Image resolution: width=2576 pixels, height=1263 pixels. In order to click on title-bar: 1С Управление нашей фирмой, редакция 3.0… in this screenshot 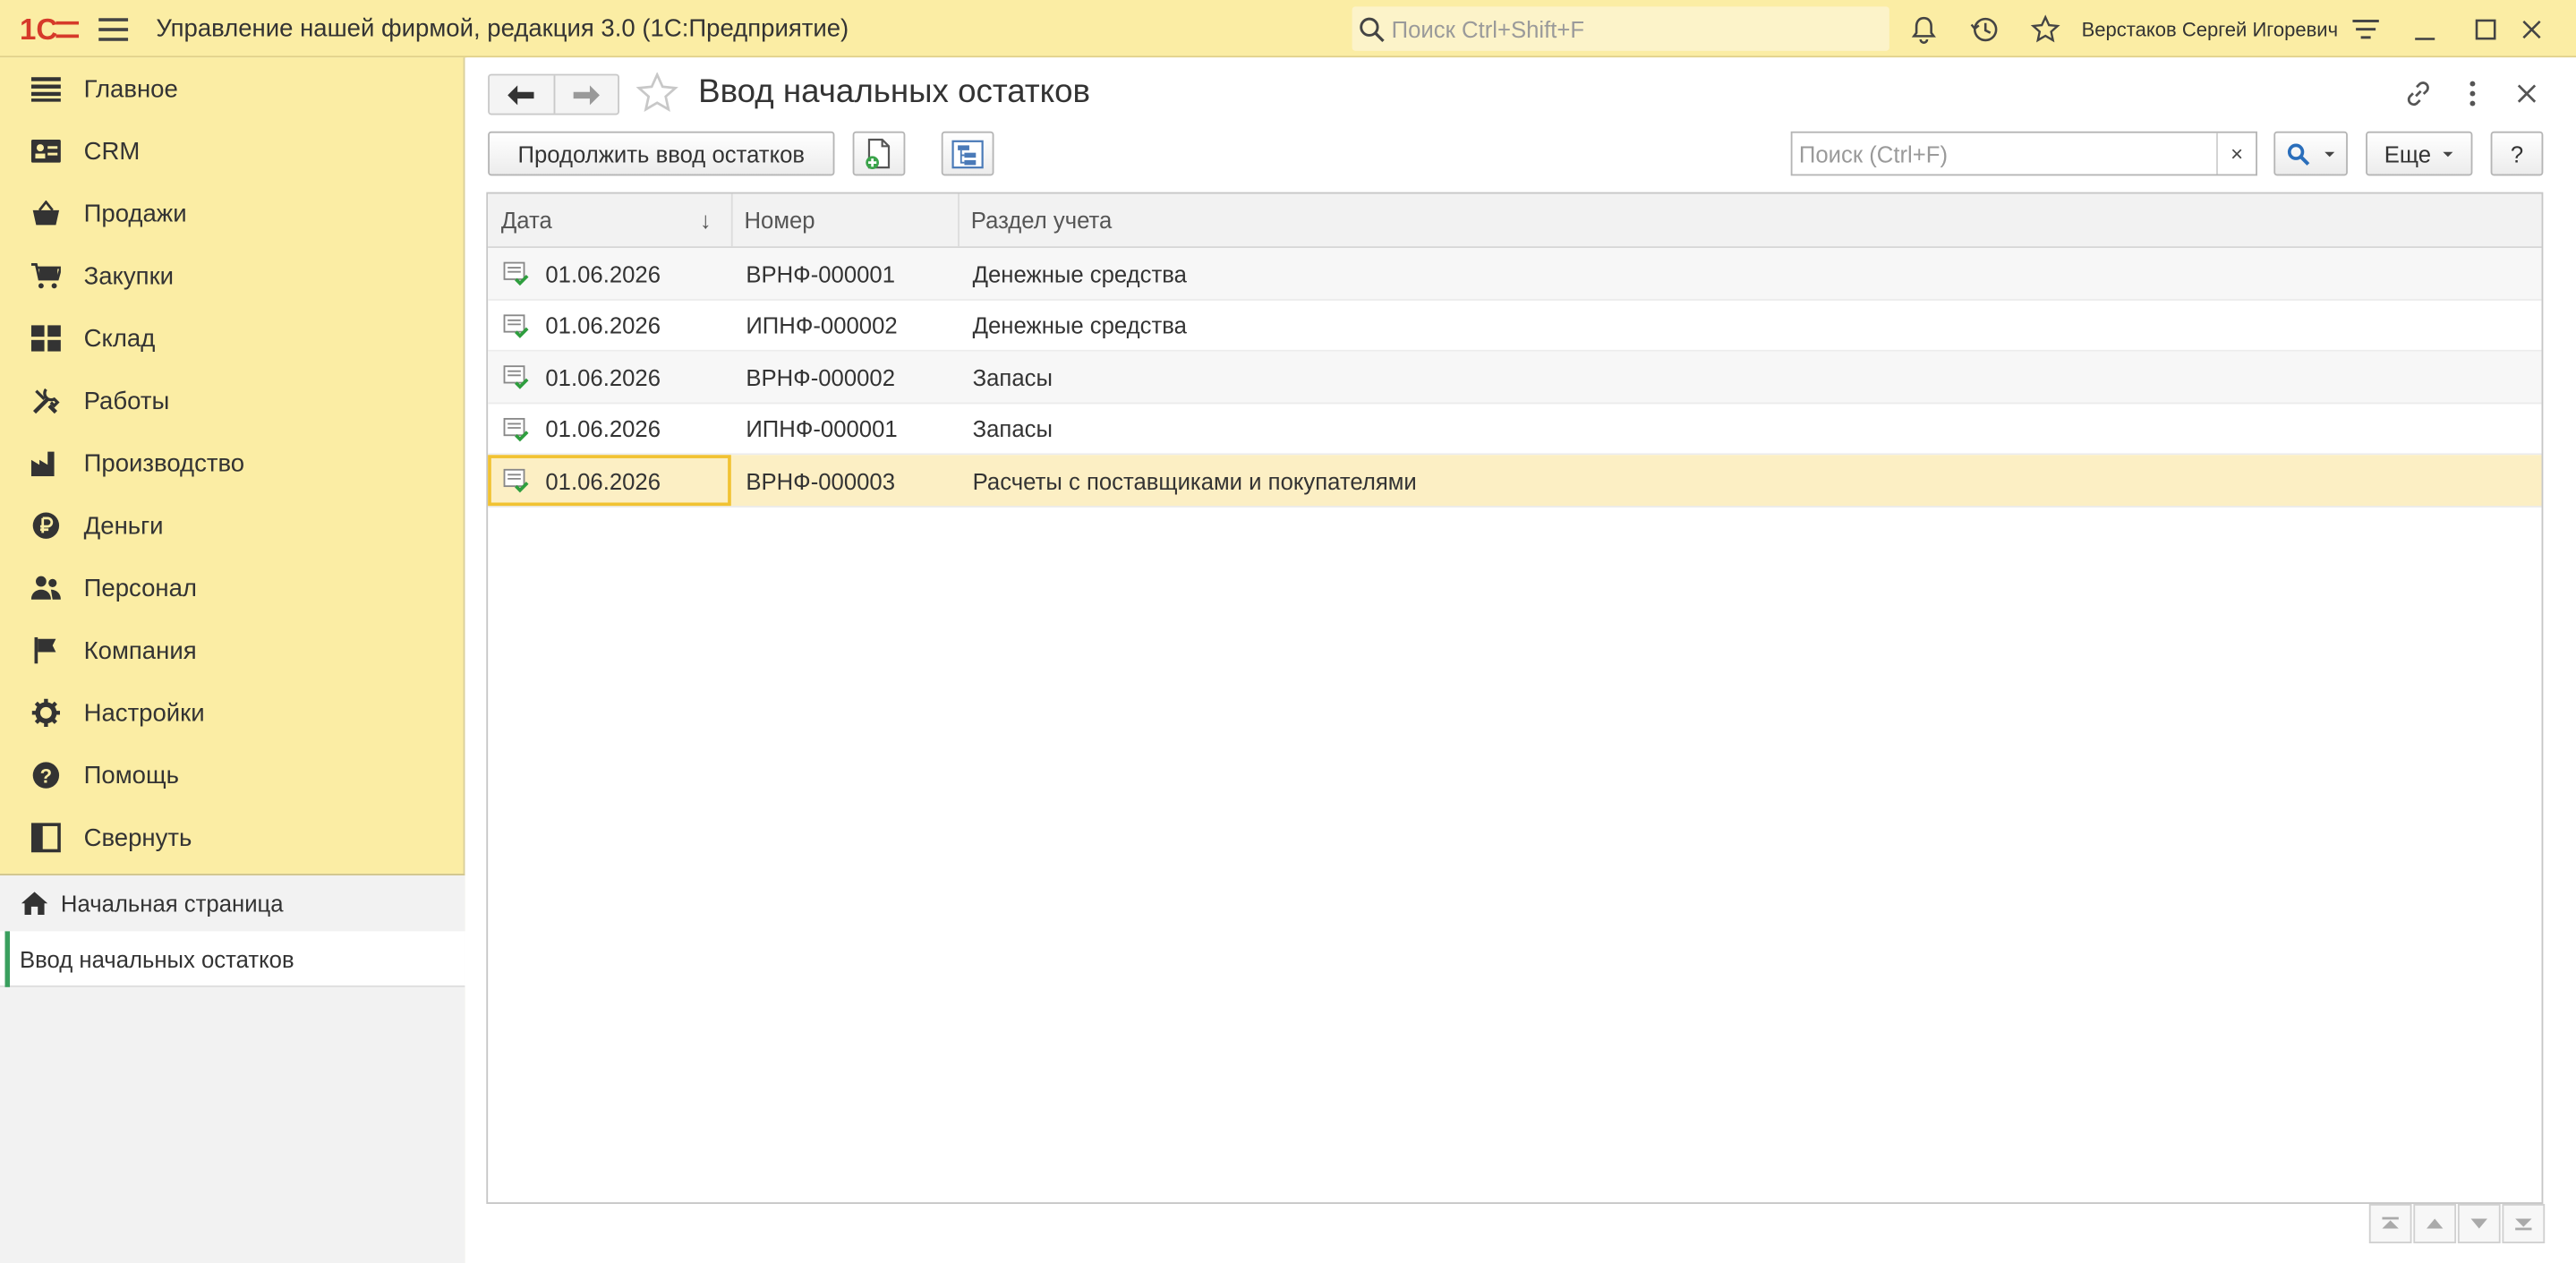, I will do `click(1288, 29)`.